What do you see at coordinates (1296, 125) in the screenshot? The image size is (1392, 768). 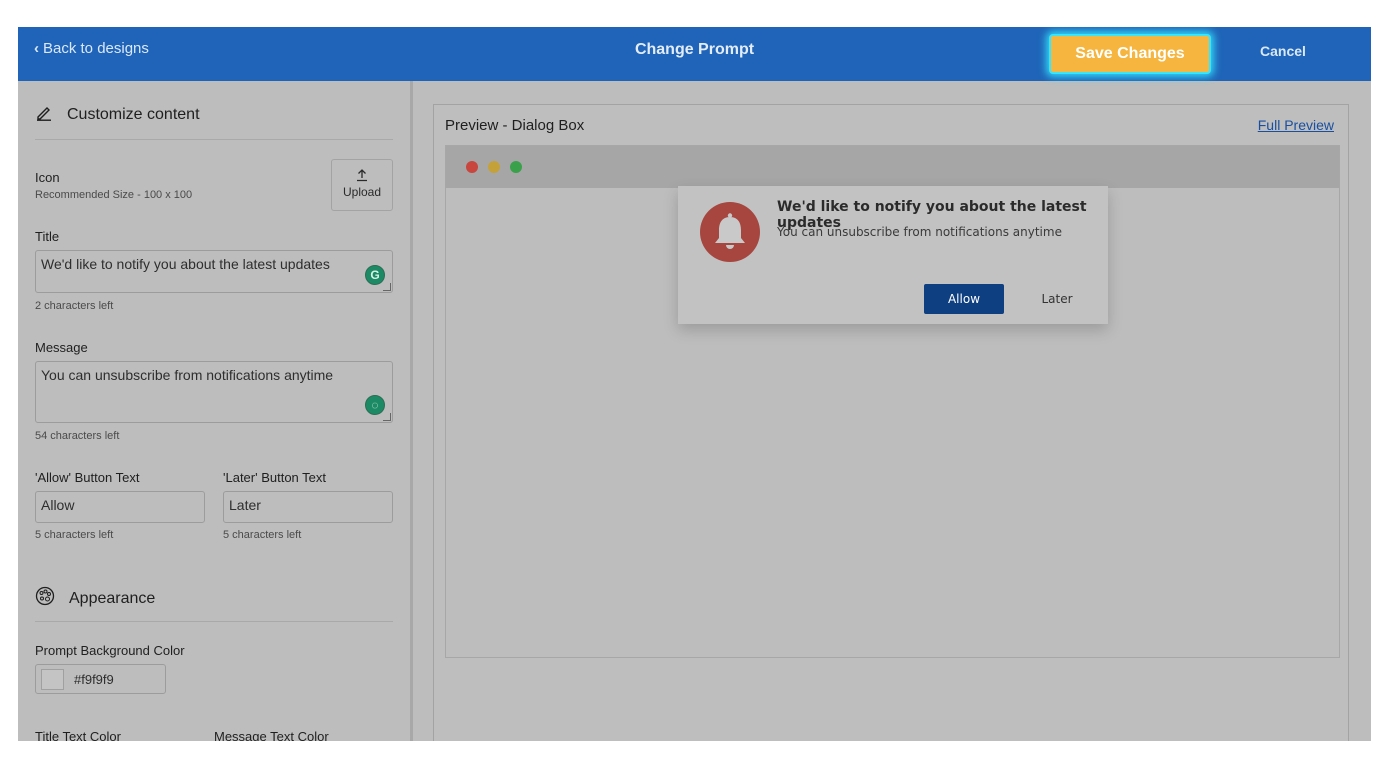 I see `full-preview-link: Full Preview` at bounding box center [1296, 125].